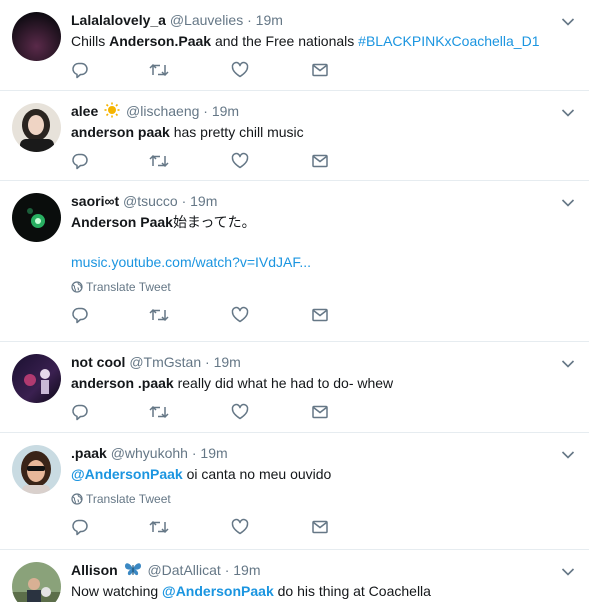 The image size is (589, 602). Describe the element at coordinates (120, 132) in the screenshot. I see `highlighted-term: anderson paak` at that location.